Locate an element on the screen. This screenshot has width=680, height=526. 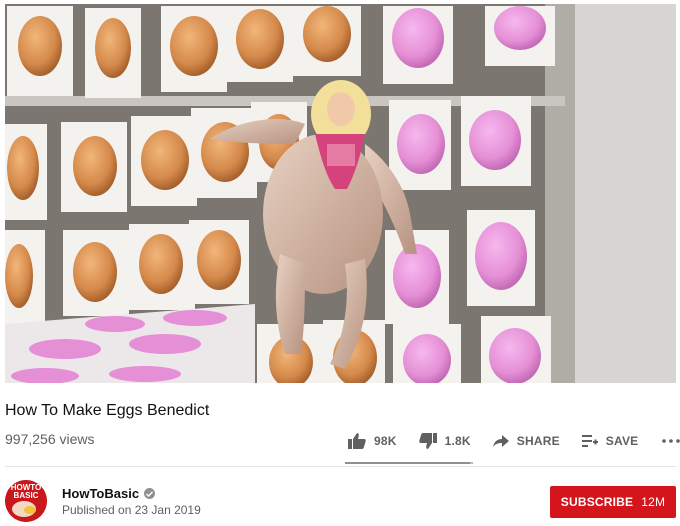
egg-card is located at coordinates (40, 51).